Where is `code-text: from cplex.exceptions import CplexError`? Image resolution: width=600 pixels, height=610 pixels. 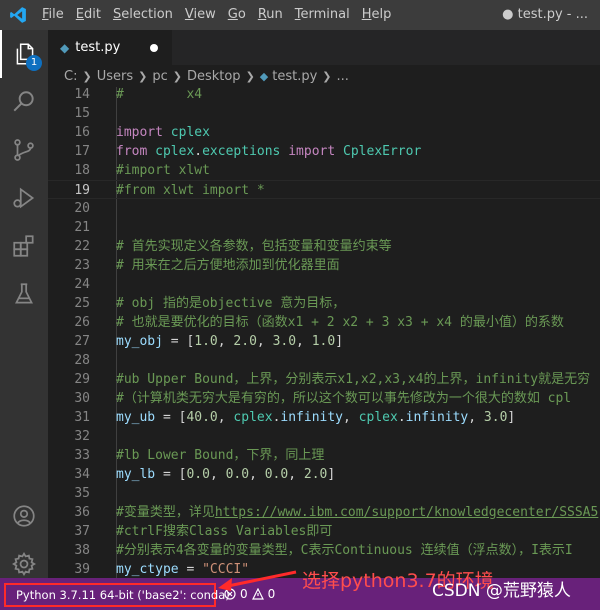
code-text: from cplex.exceptions import CplexError is located at coordinates (268, 151).